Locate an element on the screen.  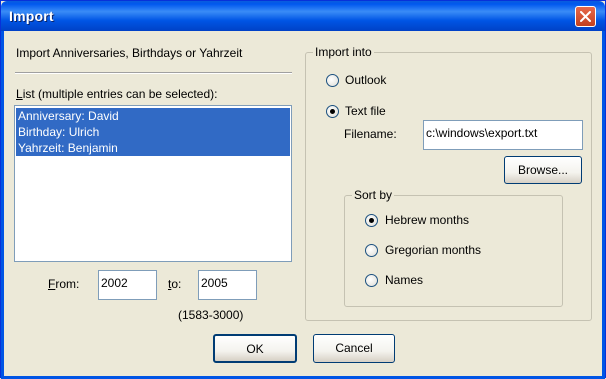
from-label: From: is located at coordinates (63, 284).